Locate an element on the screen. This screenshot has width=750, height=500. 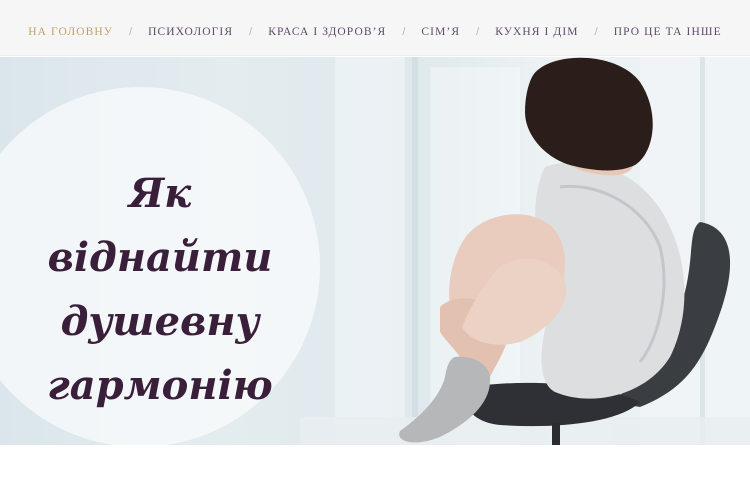
hero-title-line: Як is located at coordinates (160, 193).